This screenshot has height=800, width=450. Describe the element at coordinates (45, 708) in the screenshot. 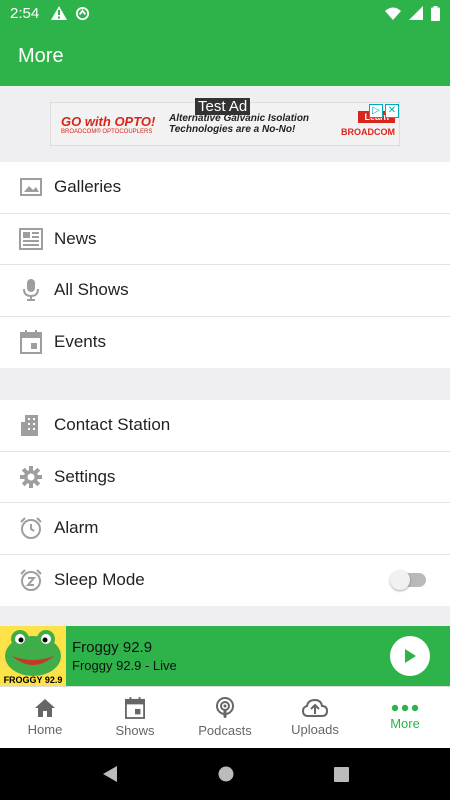

I see `home-icon` at that location.